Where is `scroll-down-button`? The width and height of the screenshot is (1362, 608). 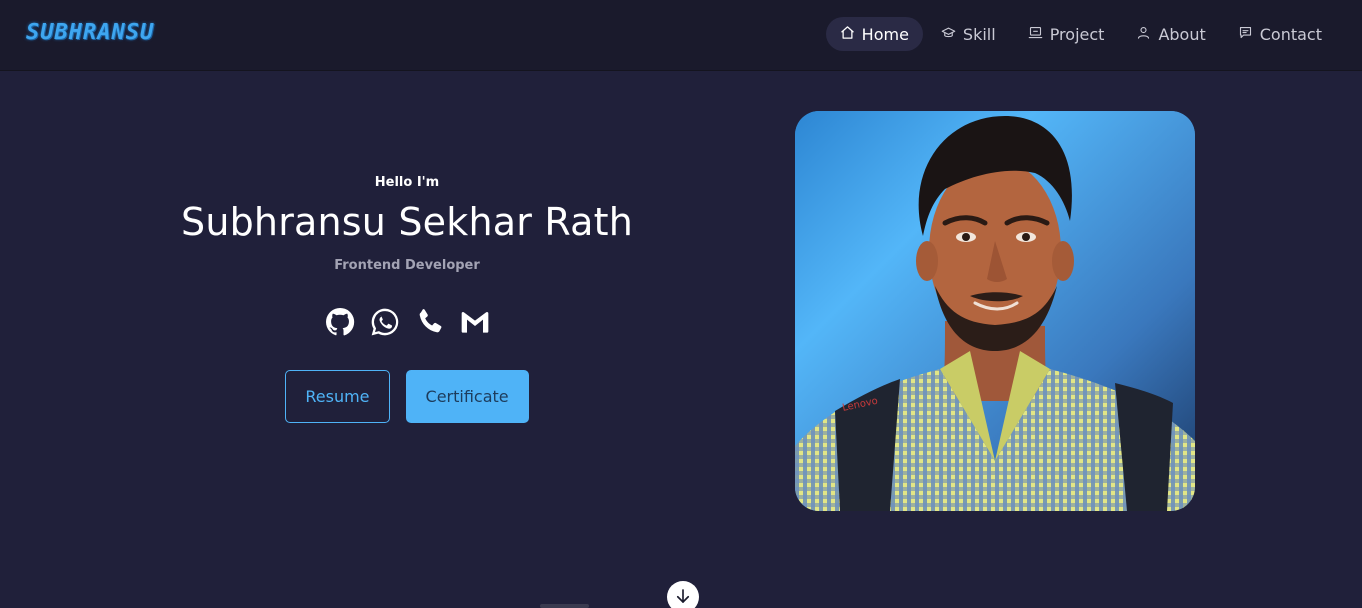 scroll-down-button is located at coordinates (683, 594).